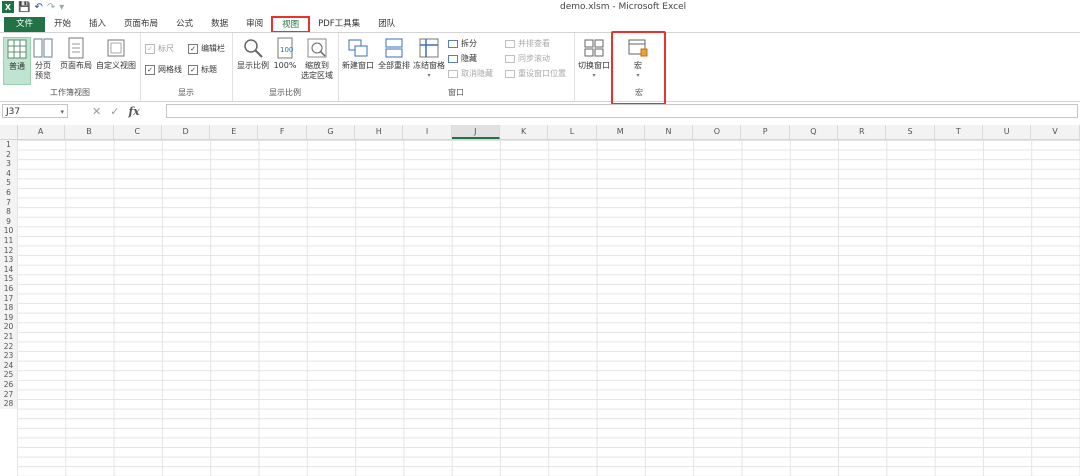  Describe the element at coordinates (766, 132) in the screenshot. I see `column-header: P` at that location.